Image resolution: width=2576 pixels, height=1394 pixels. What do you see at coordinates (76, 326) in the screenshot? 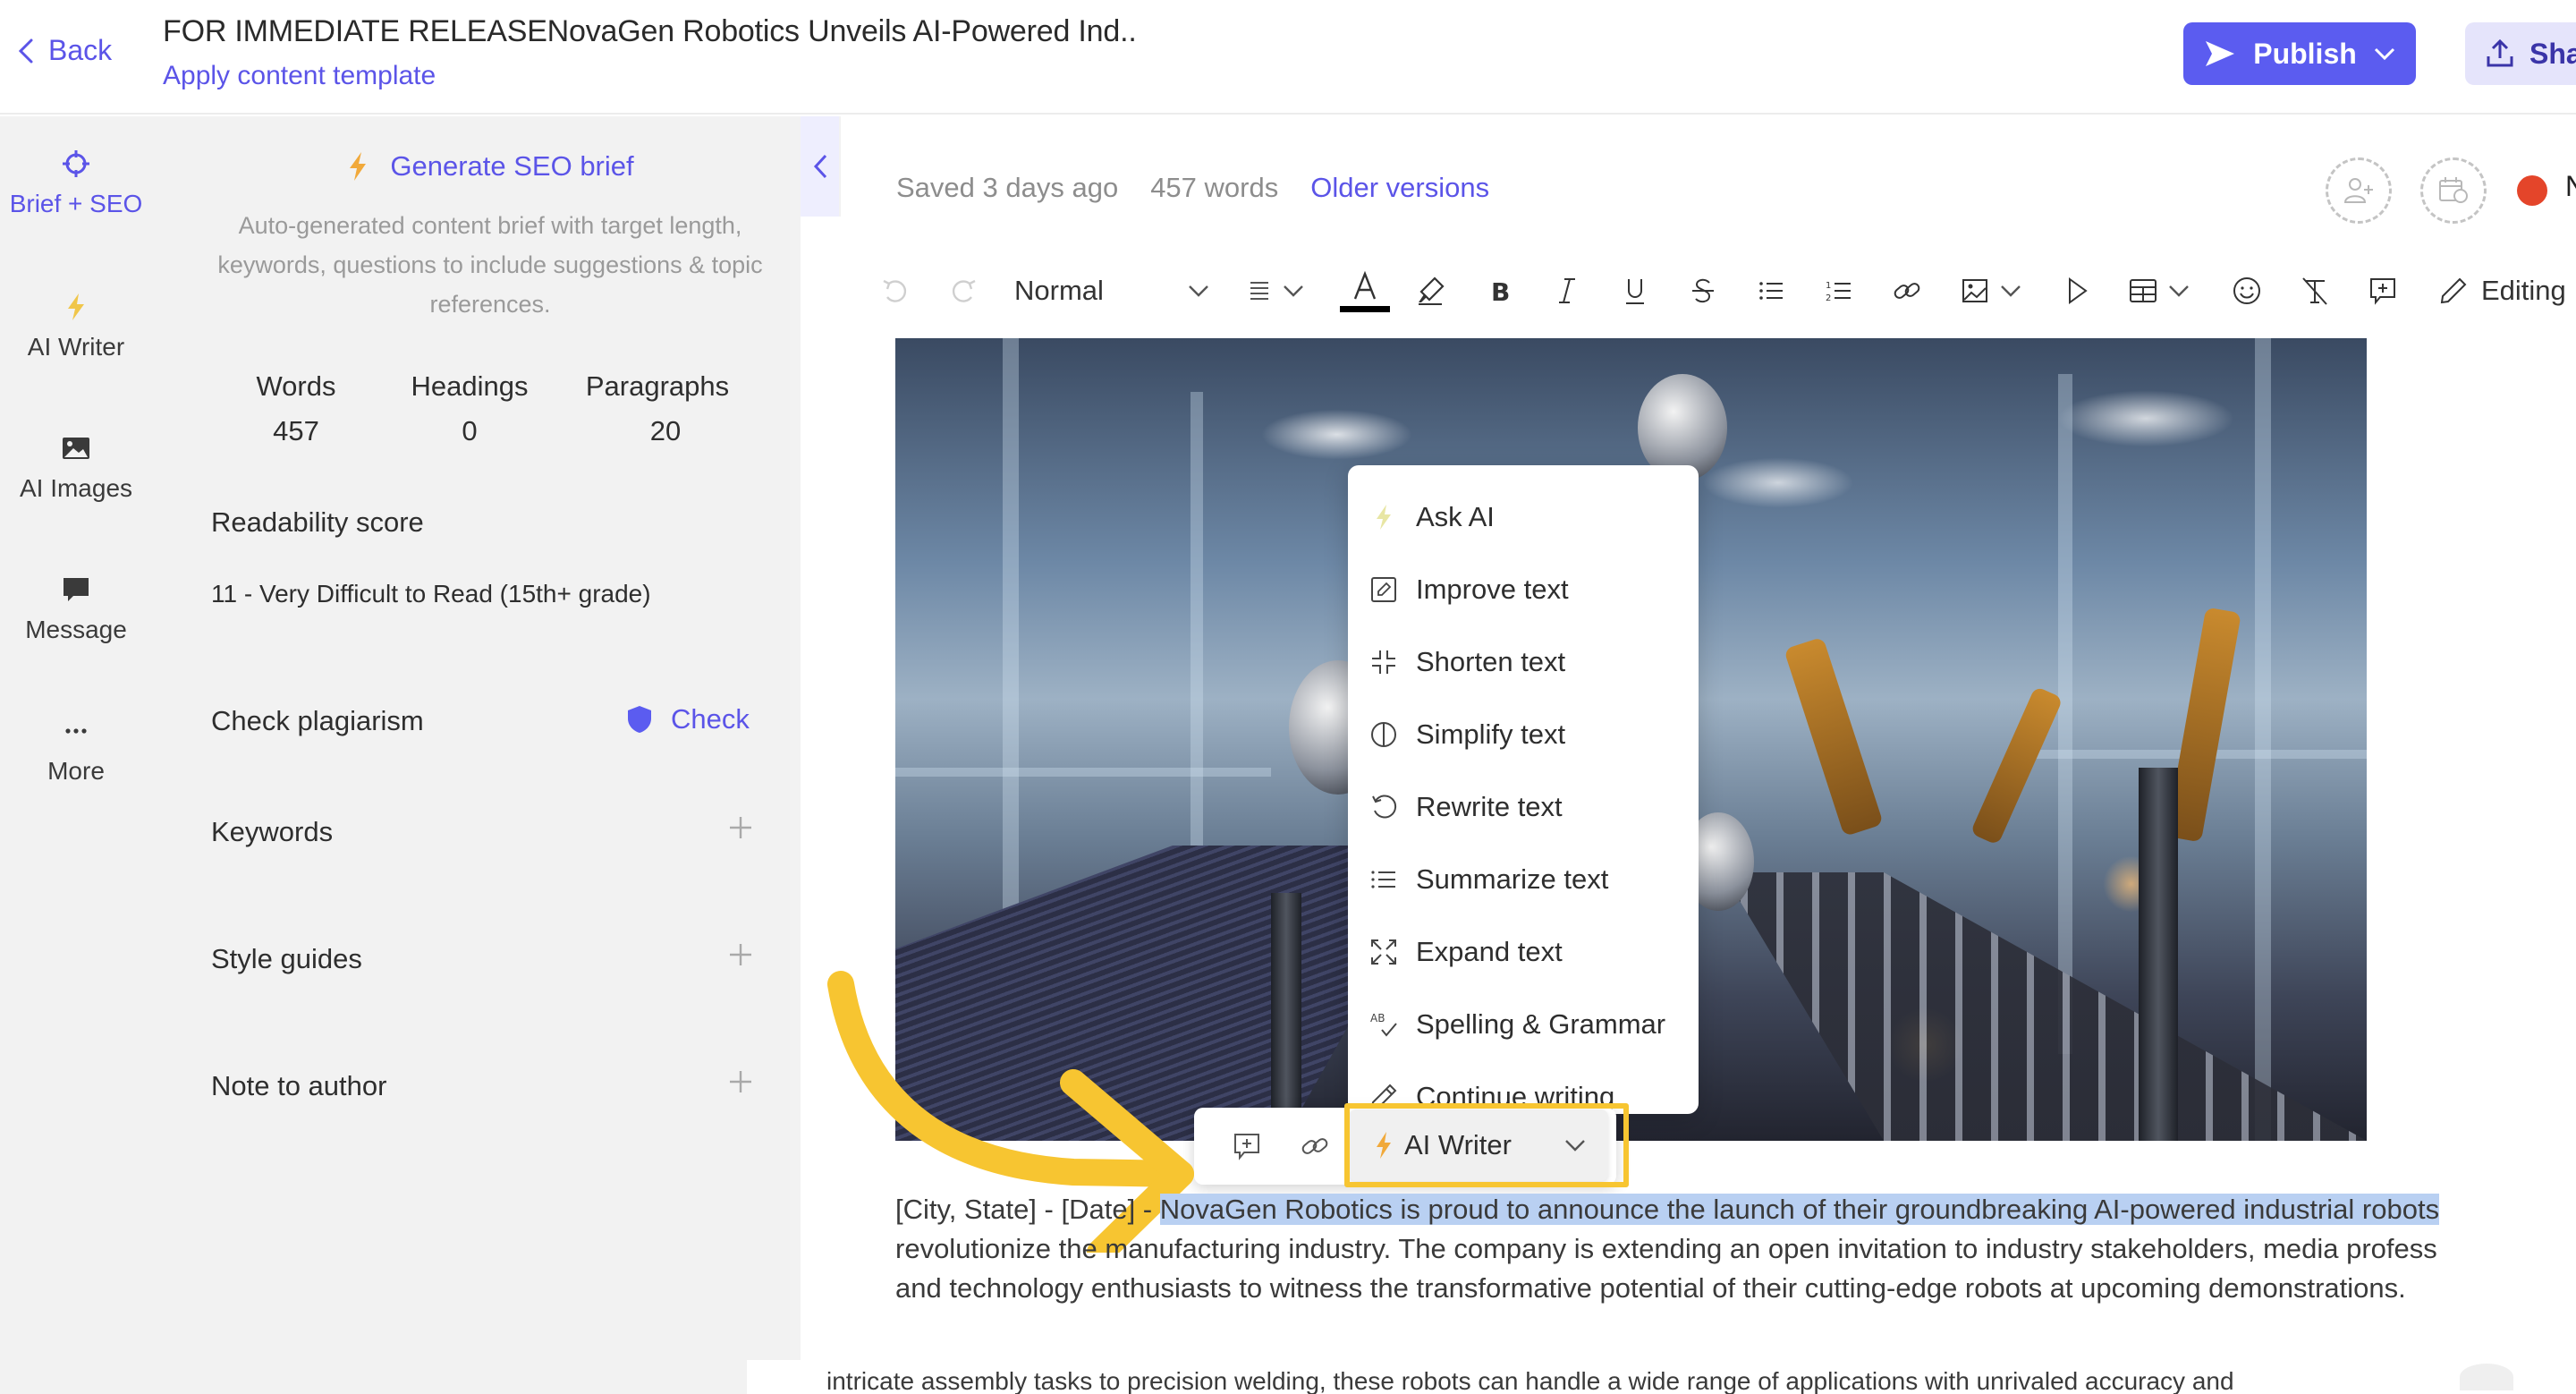
I see `rail-item-ai-writer: AI Writer` at bounding box center [76, 326].